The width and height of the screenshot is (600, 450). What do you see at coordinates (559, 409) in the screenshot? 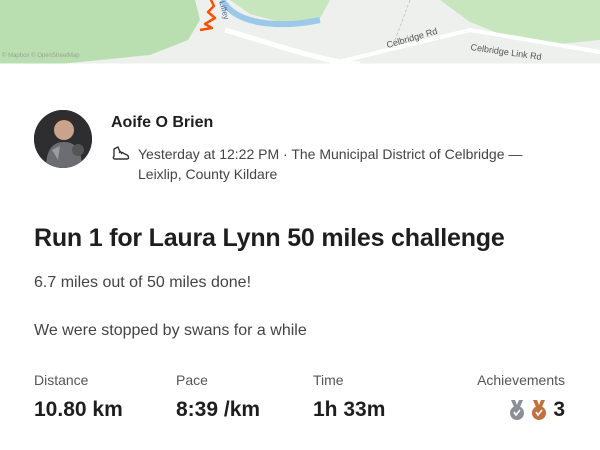
I see `achievements-count: 3` at bounding box center [559, 409].